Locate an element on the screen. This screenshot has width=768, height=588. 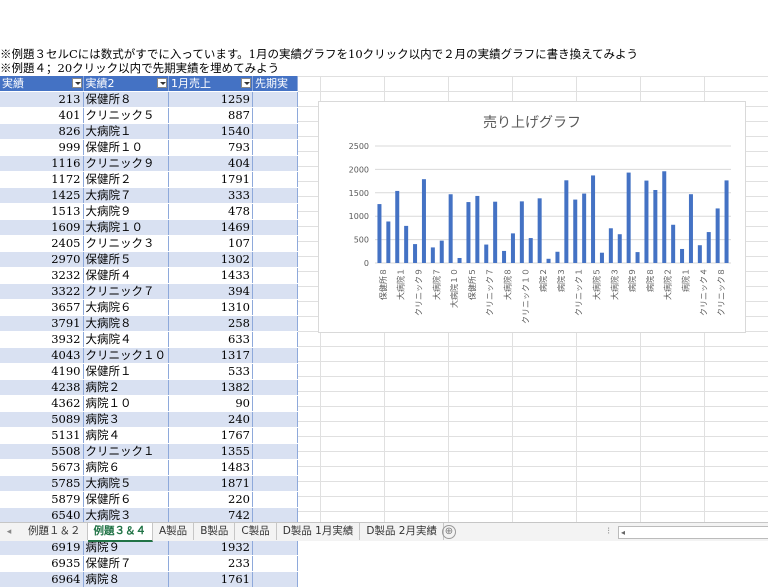
cell-jan-sales: 1259 is located at coordinates (210, 99).